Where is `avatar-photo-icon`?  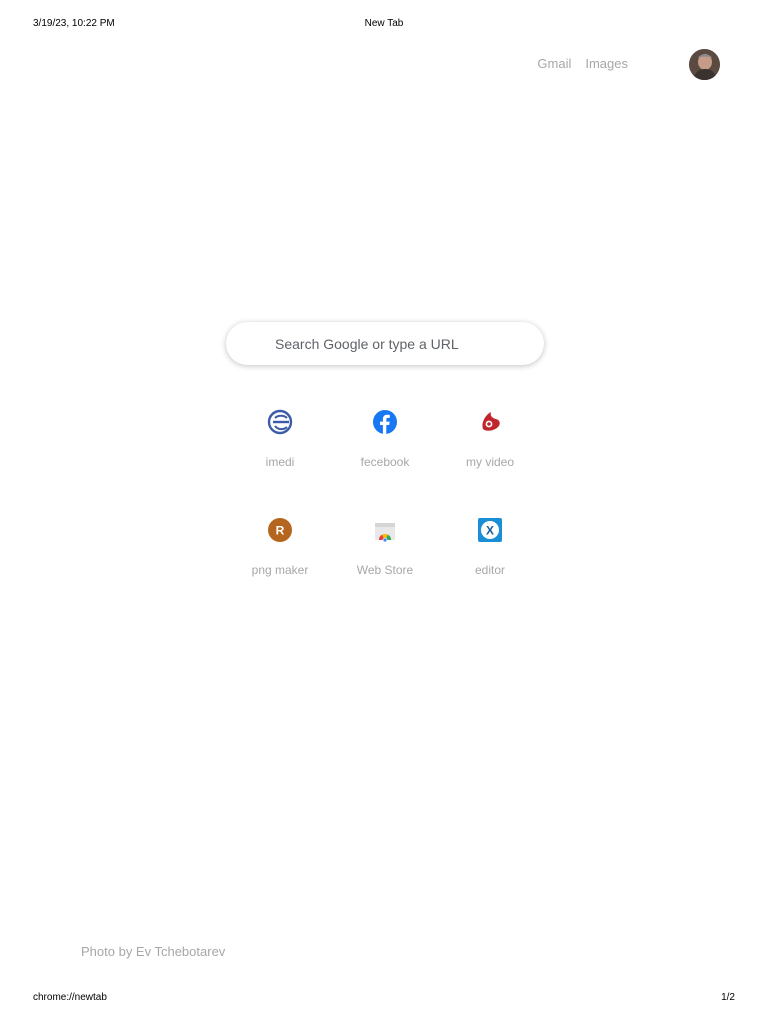 avatar-photo-icon is located at coordinates (704, 64).